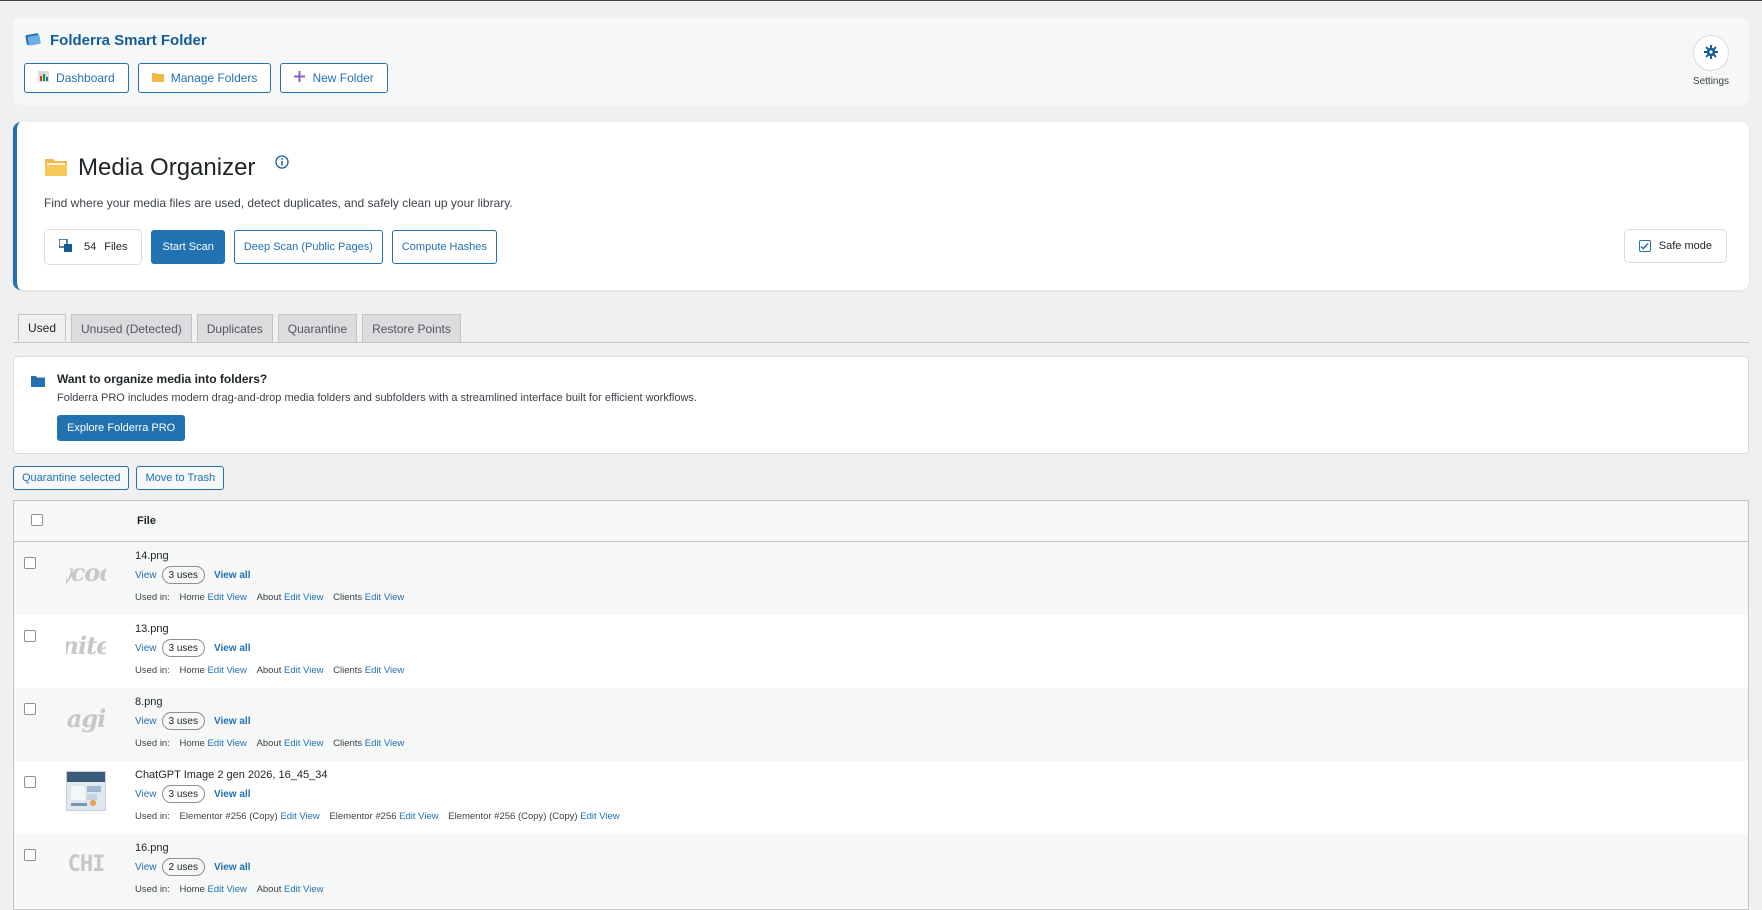 Image resolution: width=1762 pixels, height=910 pixels. I want to click on top-nav: Dashboard Manage Folders New Folder, so click(206, 78).